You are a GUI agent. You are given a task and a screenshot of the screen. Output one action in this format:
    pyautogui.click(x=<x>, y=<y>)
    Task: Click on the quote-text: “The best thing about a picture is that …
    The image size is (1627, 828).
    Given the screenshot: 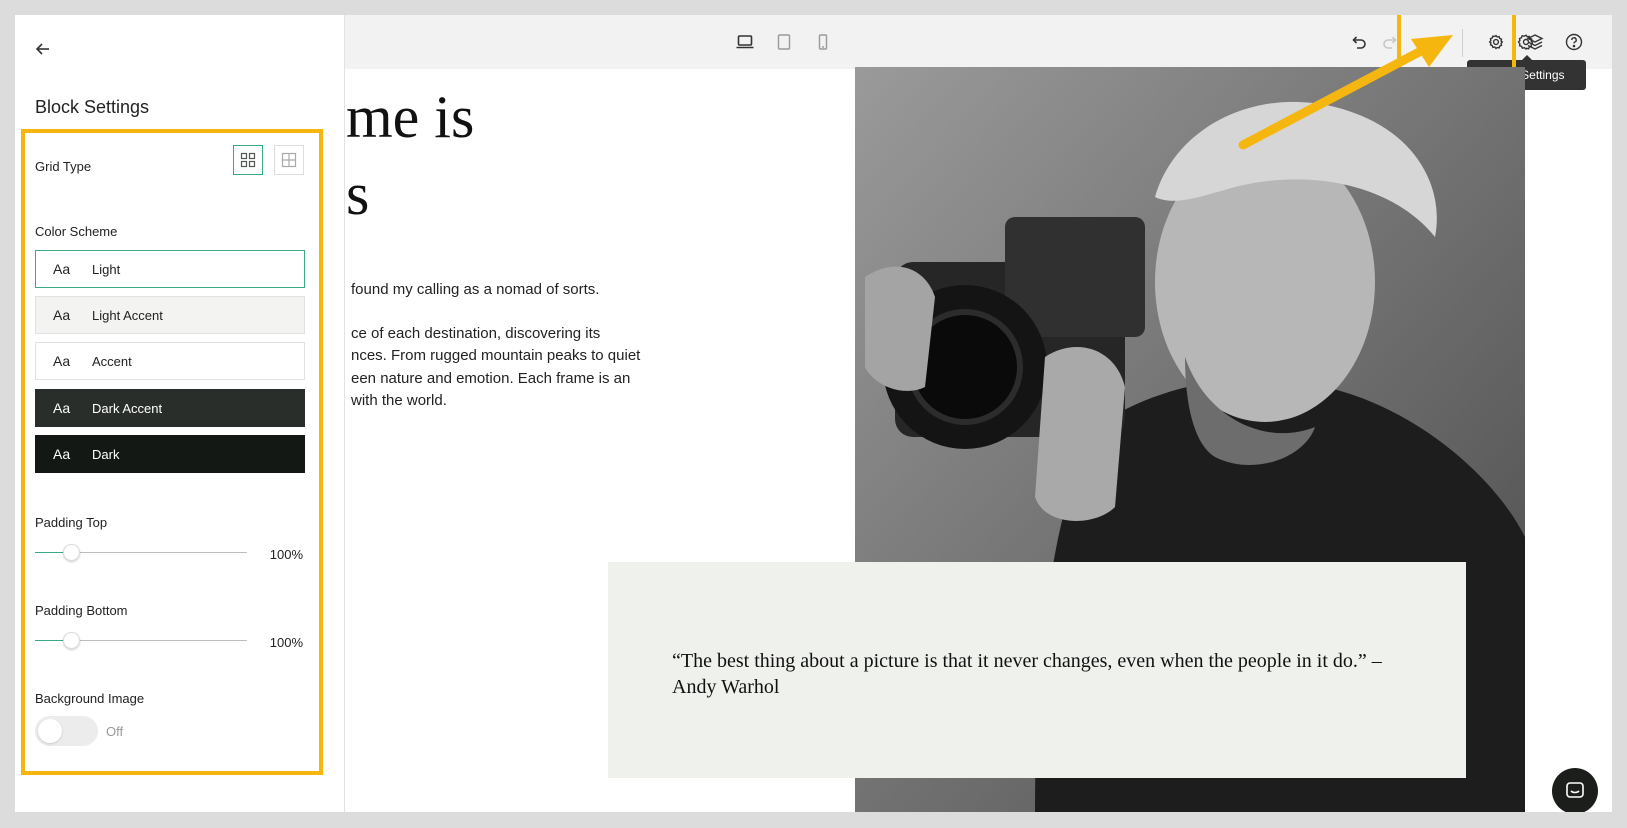 What is the action you would take?
    pyautogui.click(x=1027, y=674)
    